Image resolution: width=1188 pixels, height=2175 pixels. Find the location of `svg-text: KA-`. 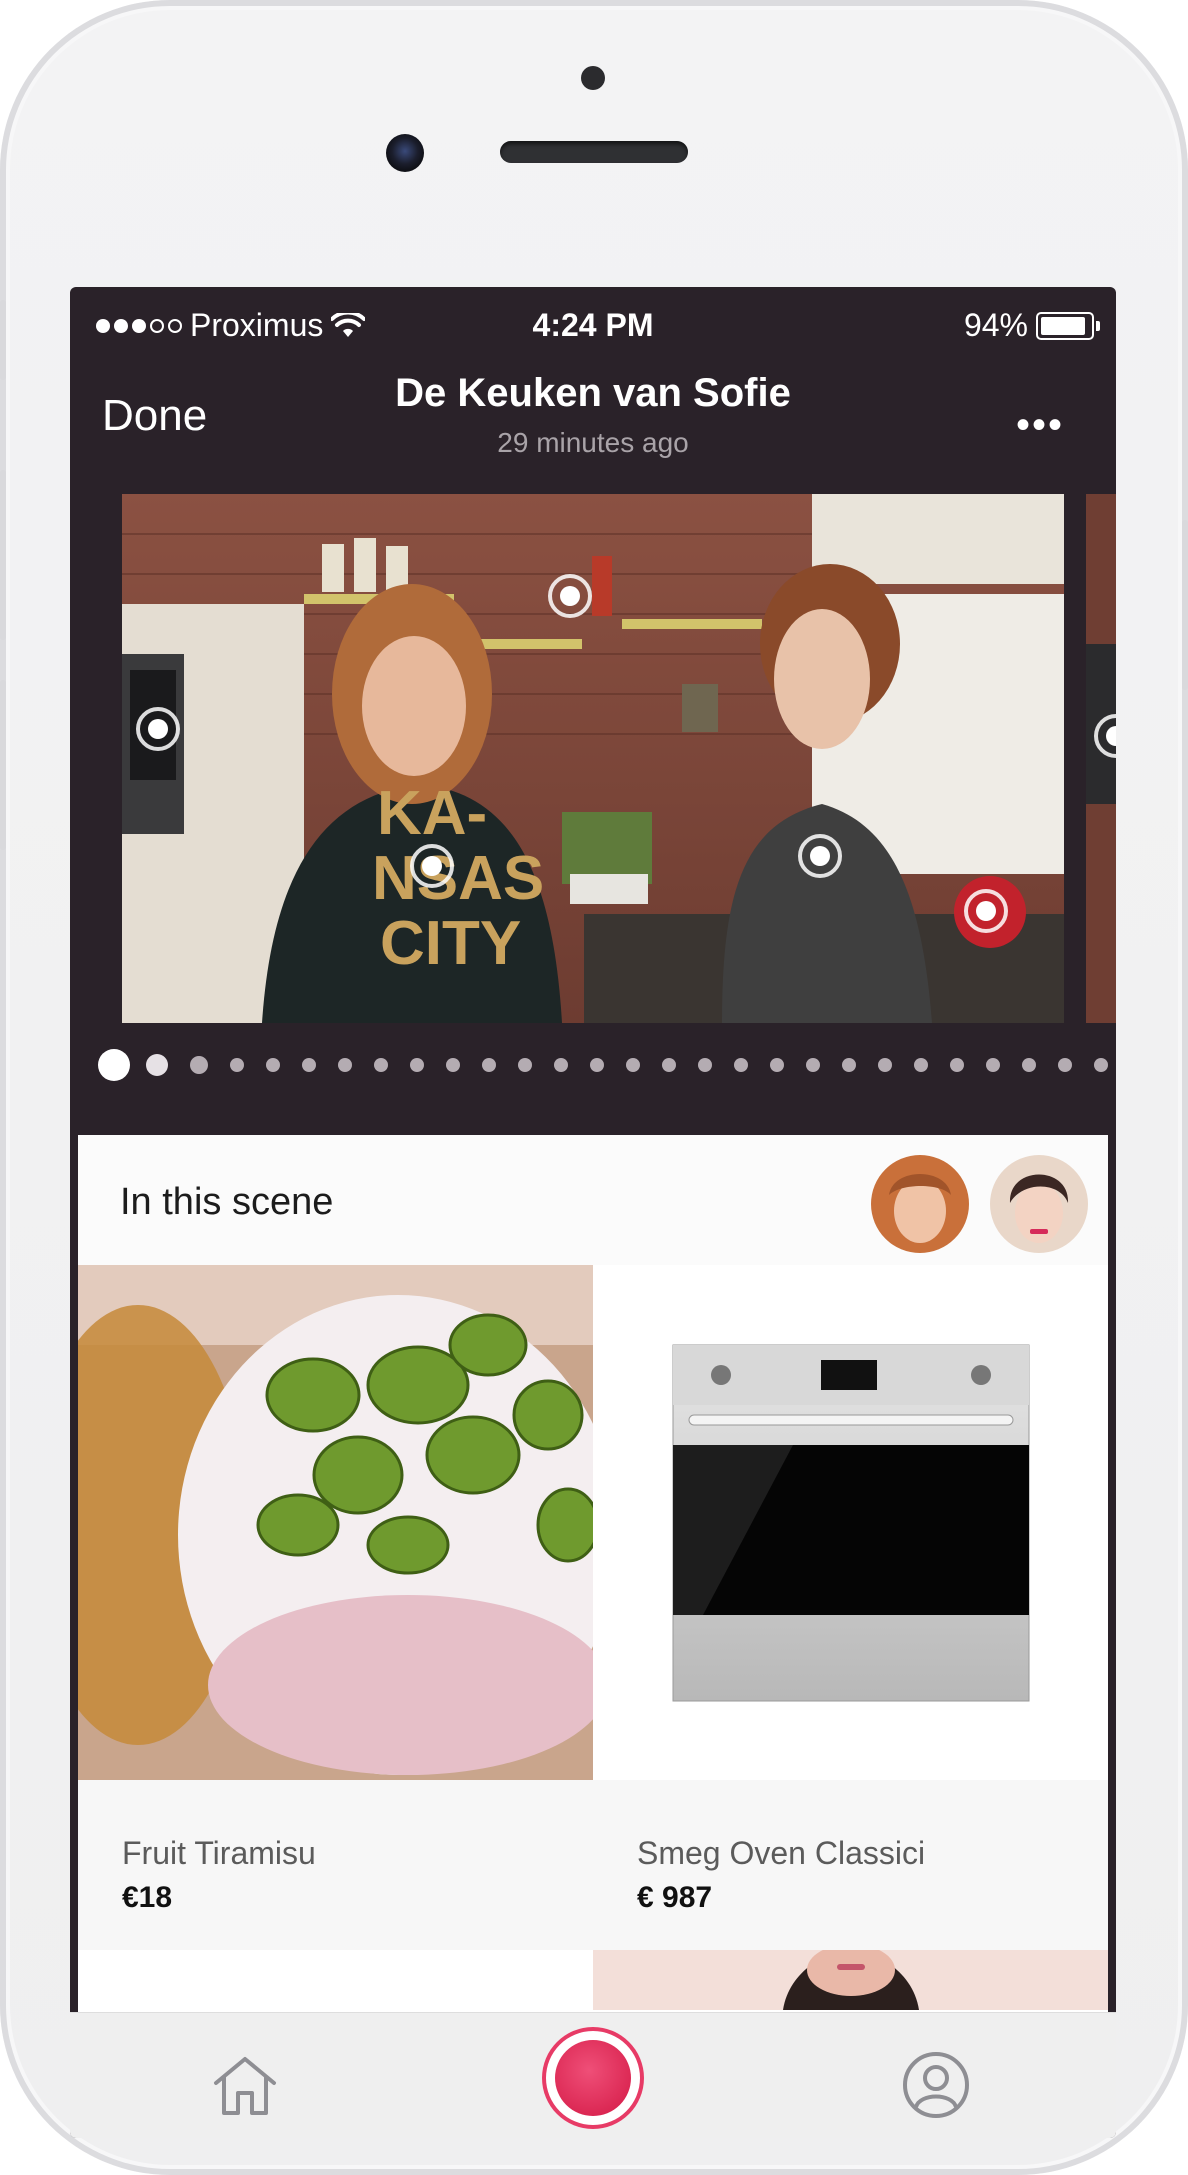

svg-text: KA- is located at coordinates (432, 813).